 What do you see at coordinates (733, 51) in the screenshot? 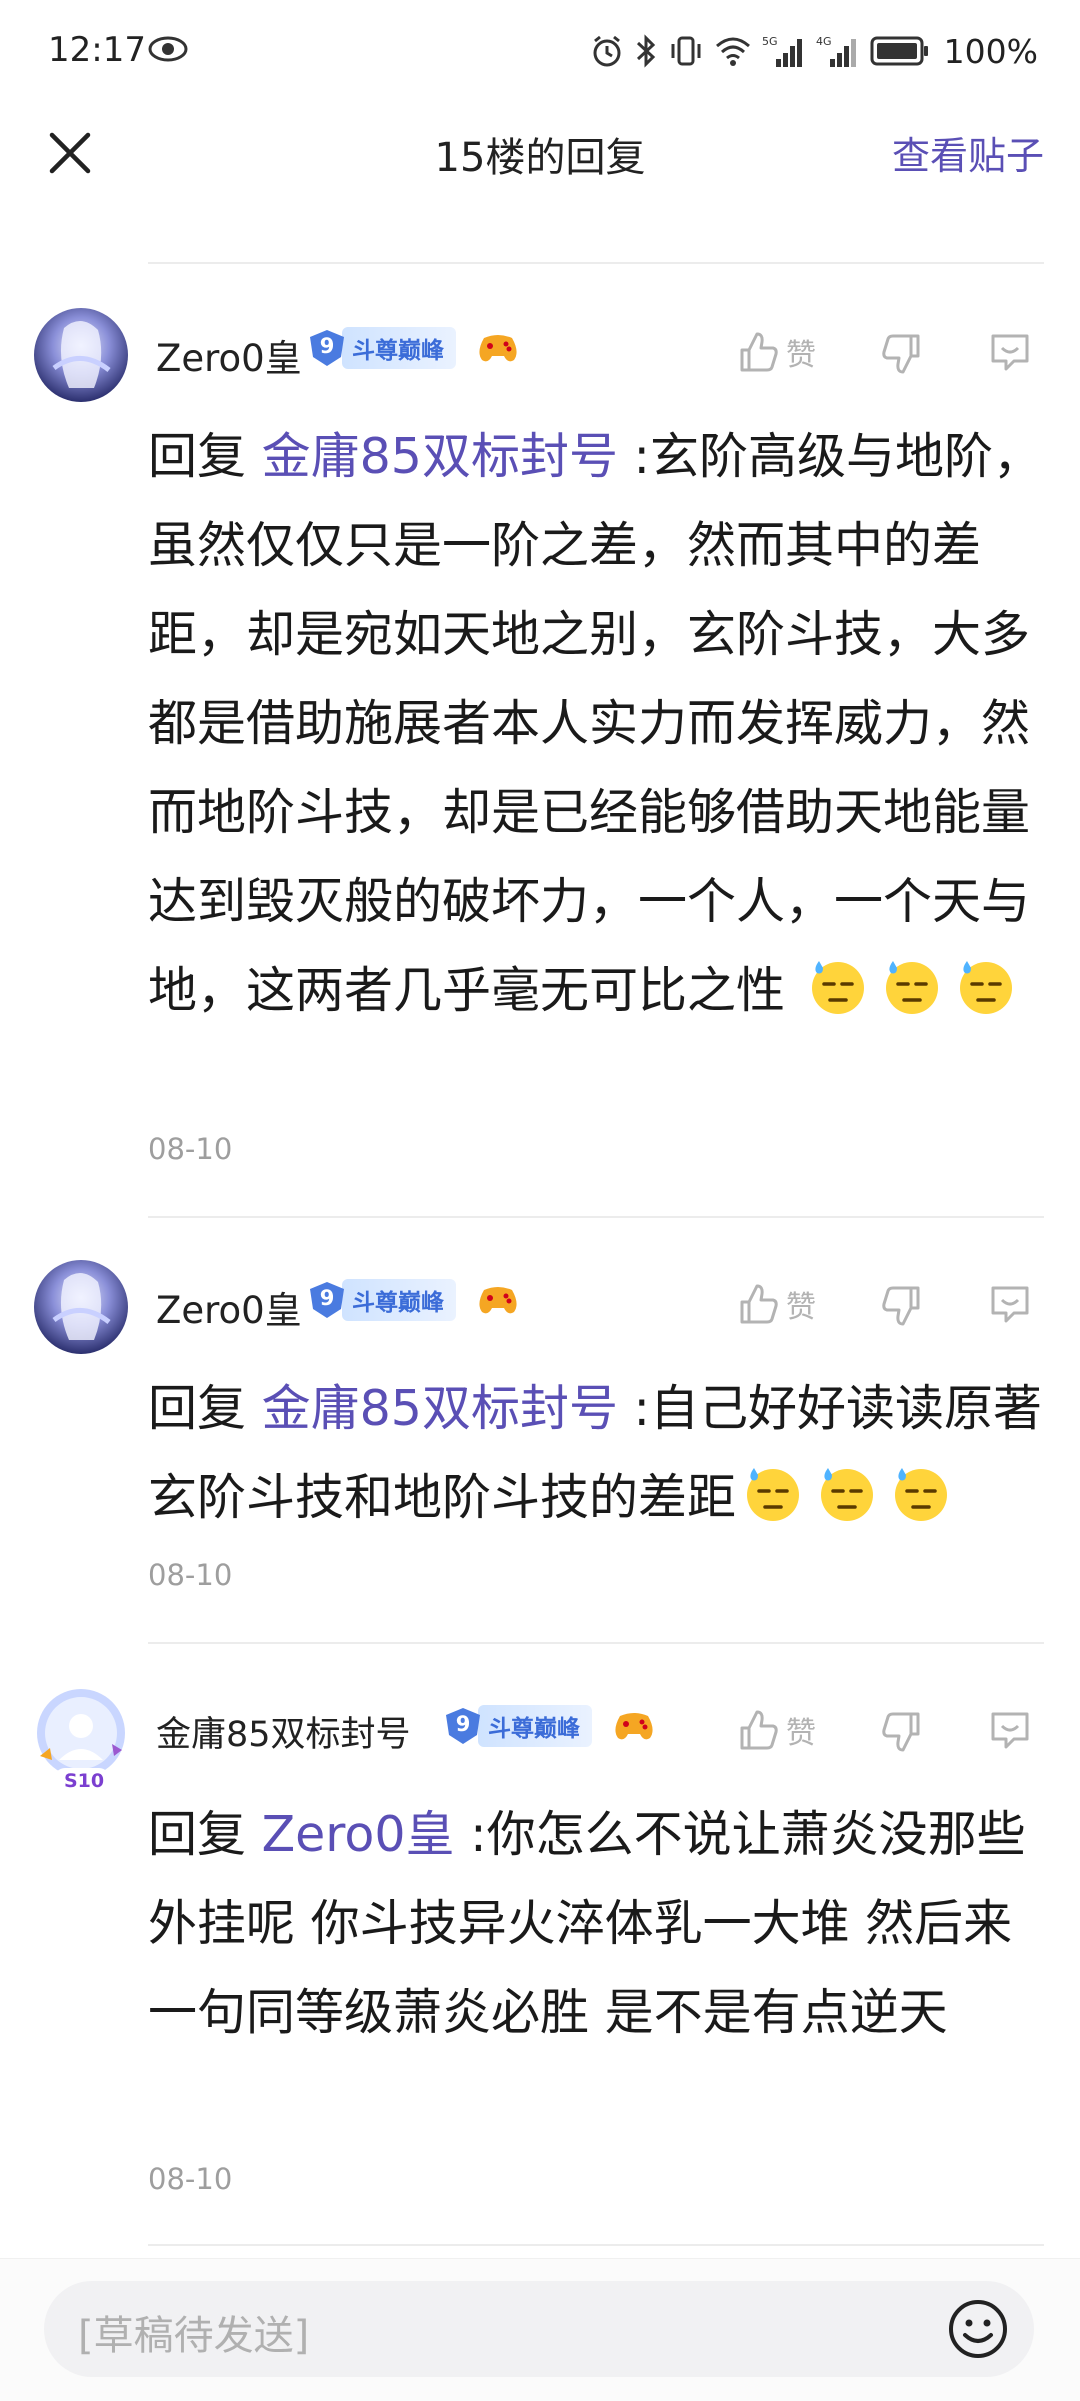
I see `wifi-icon` at bounding box center [733, 51].